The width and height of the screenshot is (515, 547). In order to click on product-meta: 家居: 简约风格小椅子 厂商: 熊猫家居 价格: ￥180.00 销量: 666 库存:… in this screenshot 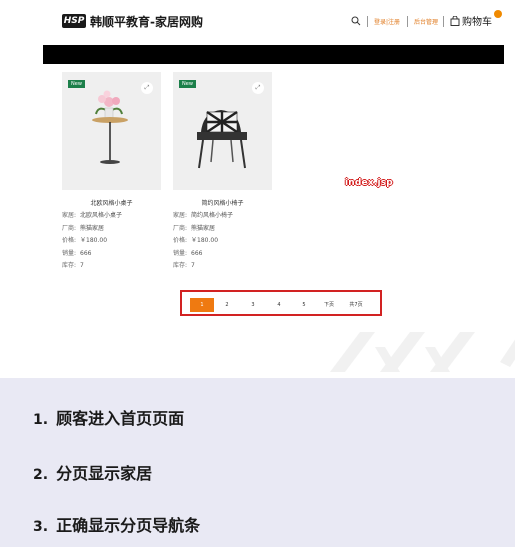, I will do `click(203, 240)`.